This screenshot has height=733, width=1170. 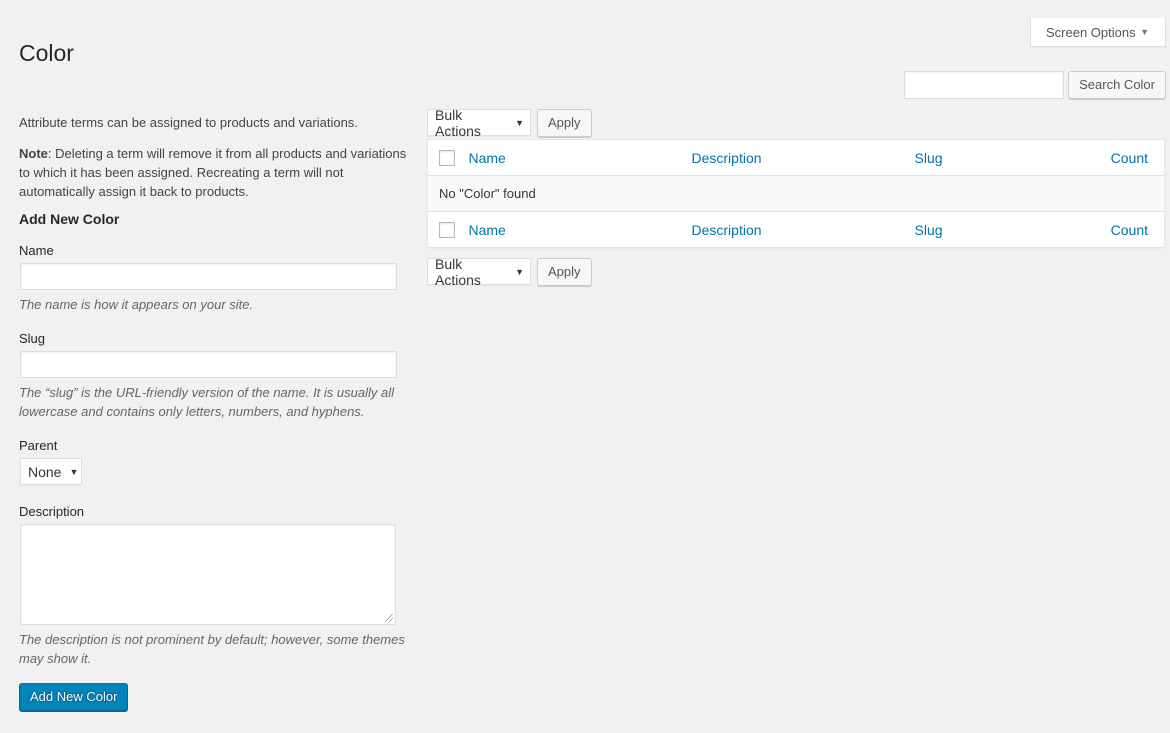 I want to click on parent-select: None ▼, so click(x=51, y=471).